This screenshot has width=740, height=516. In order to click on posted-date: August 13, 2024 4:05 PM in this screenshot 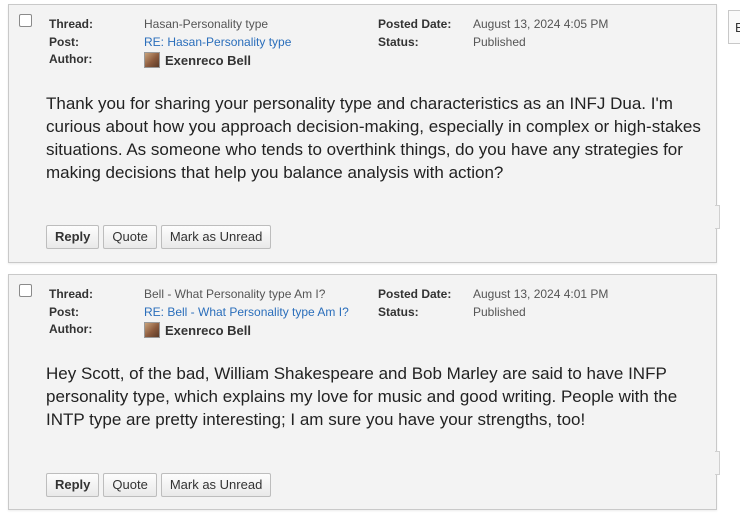, I will do `click(541, 24)`.